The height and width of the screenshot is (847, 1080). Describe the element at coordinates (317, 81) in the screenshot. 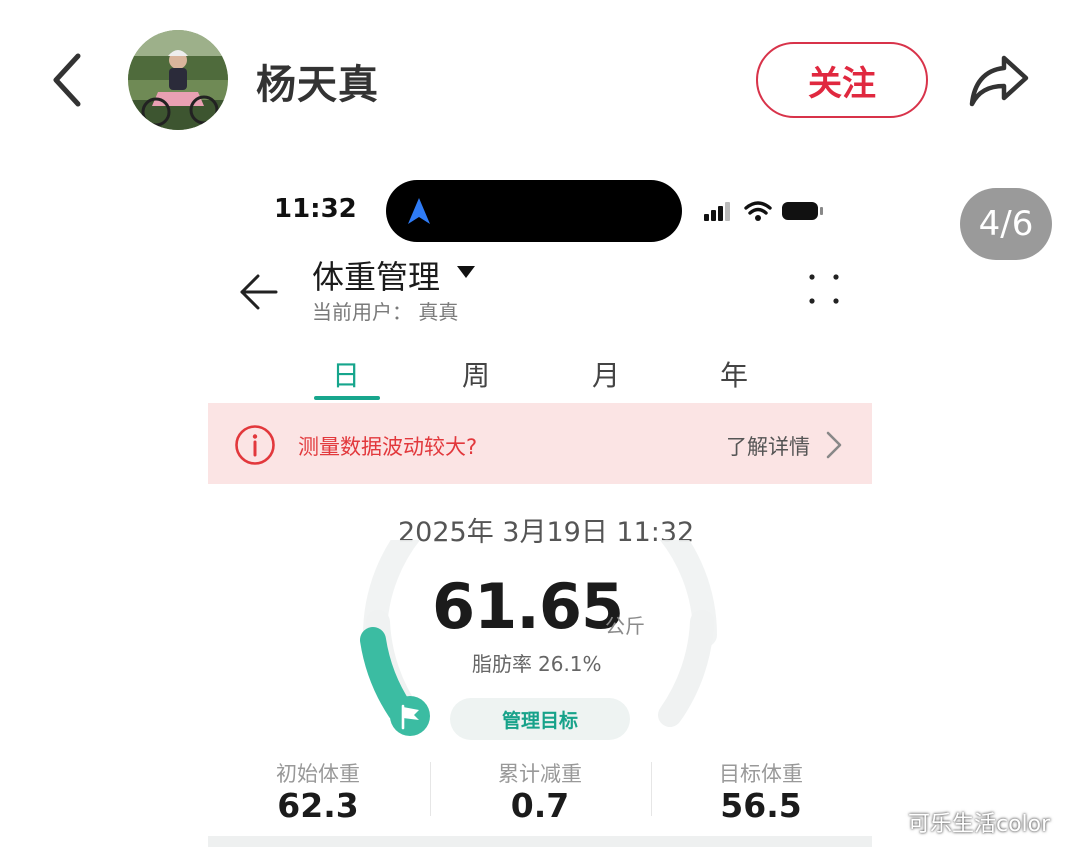

I see `username: 杨天真` at that location.